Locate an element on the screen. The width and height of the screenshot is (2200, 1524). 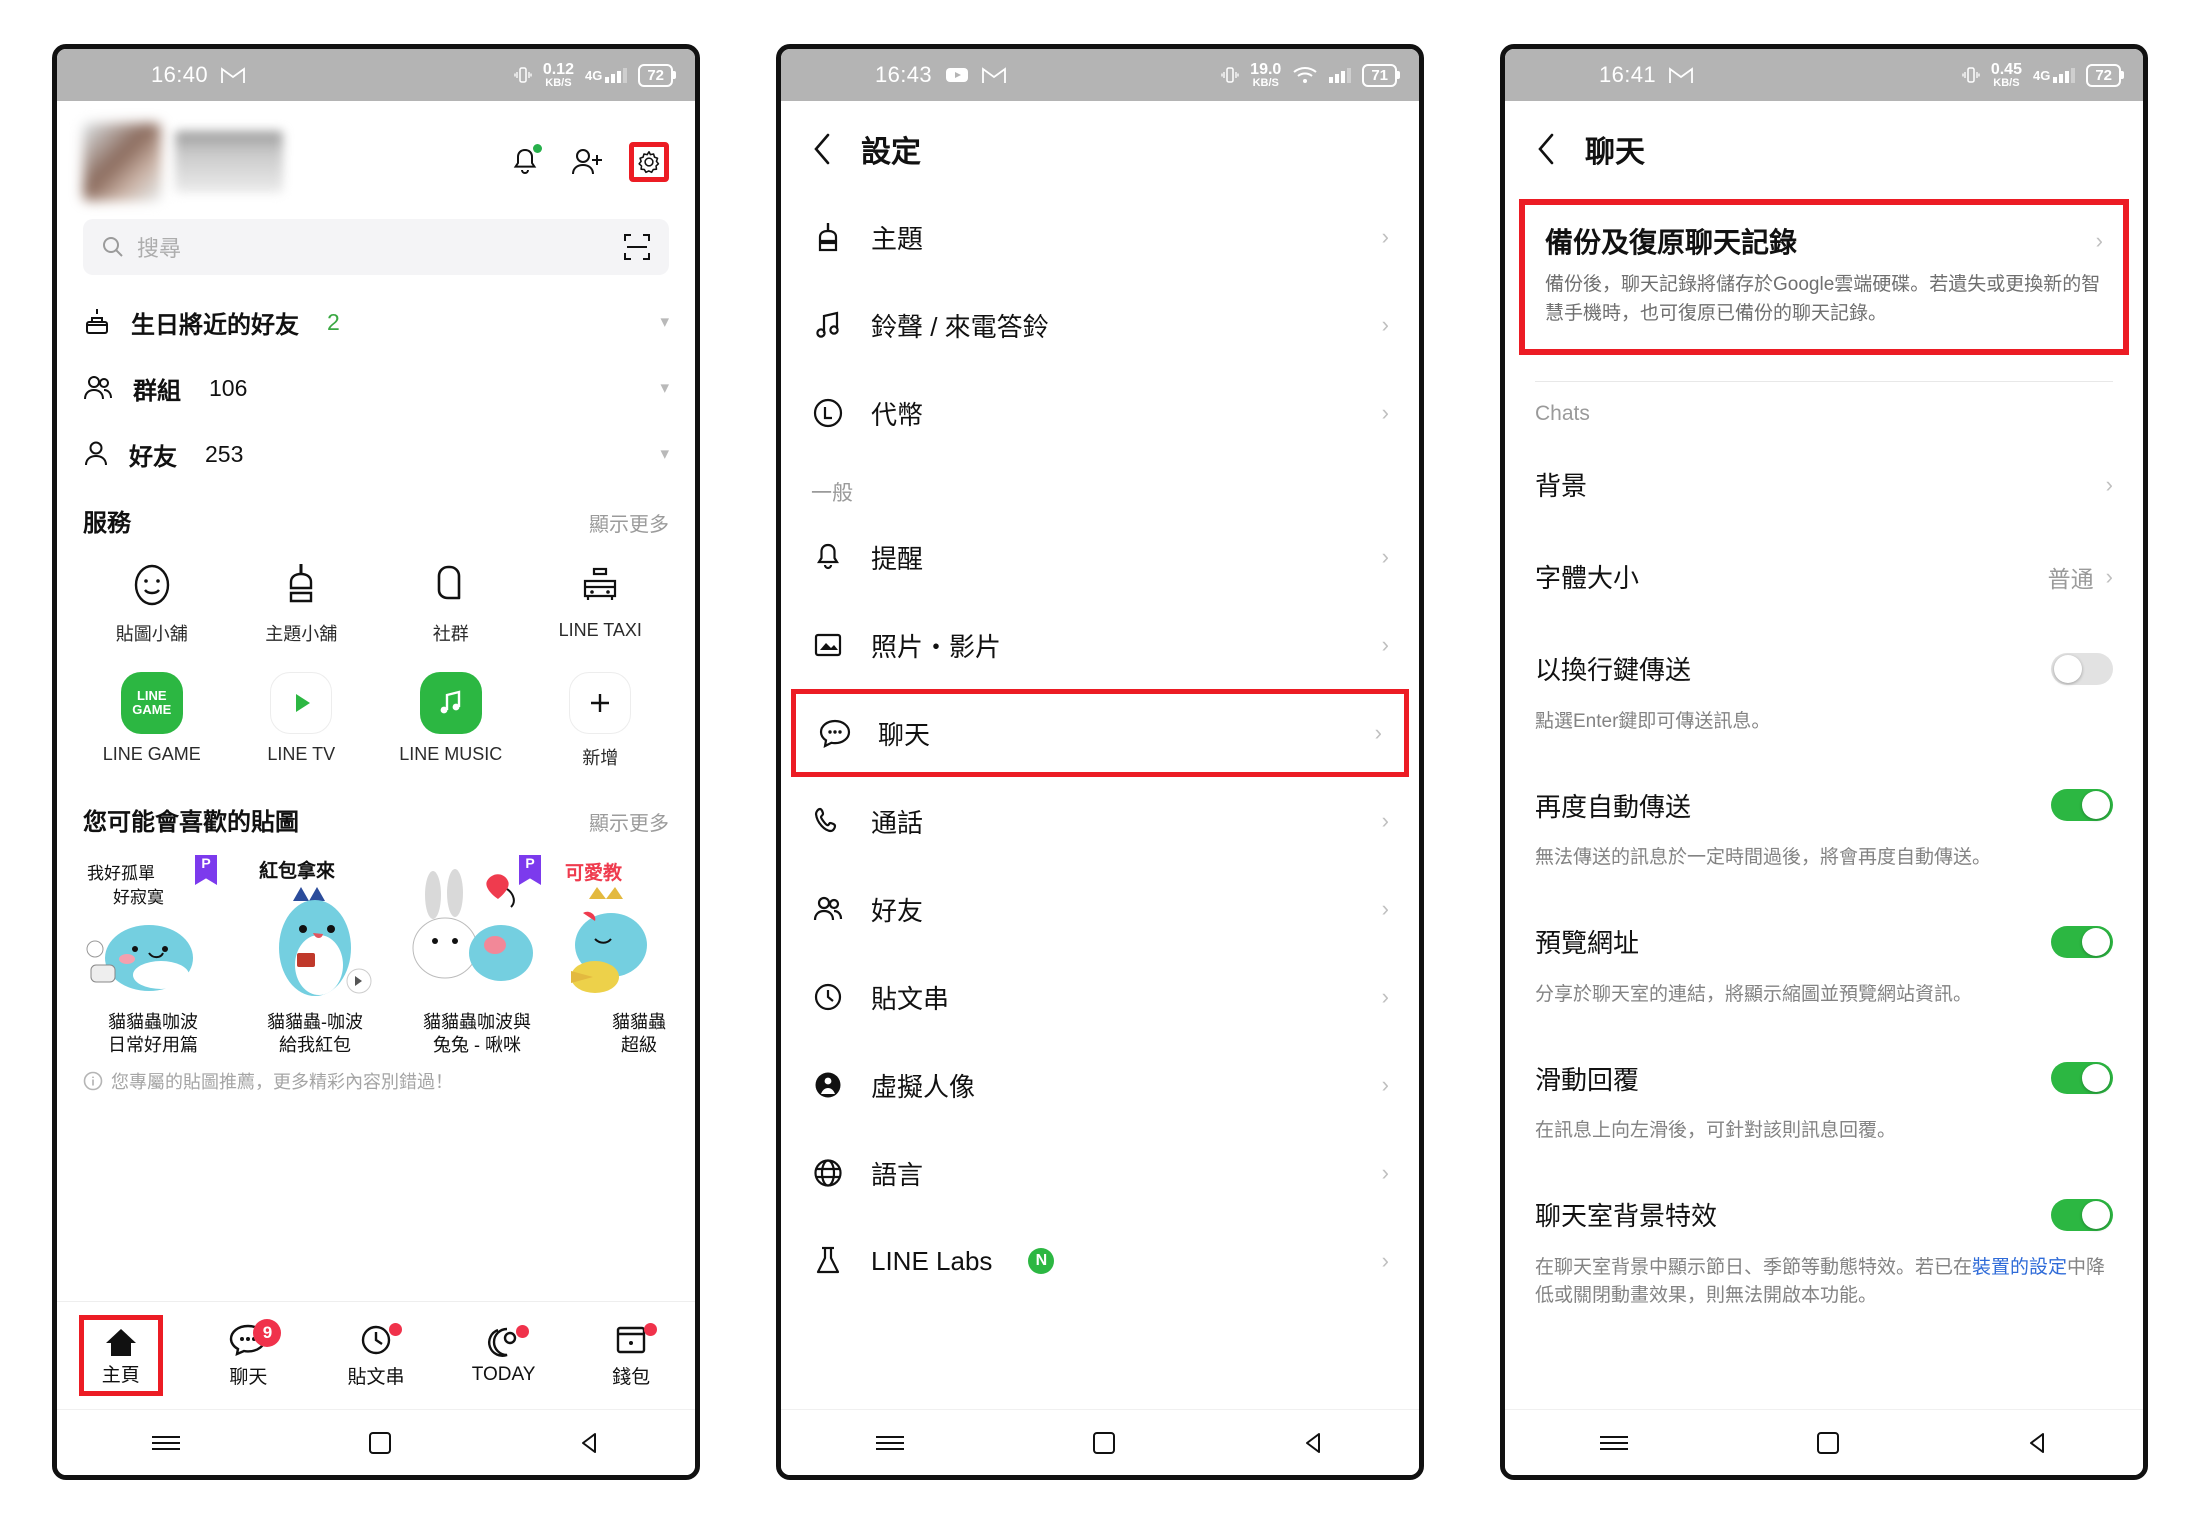
add-friend-icon is located at coordinates (587, 162).